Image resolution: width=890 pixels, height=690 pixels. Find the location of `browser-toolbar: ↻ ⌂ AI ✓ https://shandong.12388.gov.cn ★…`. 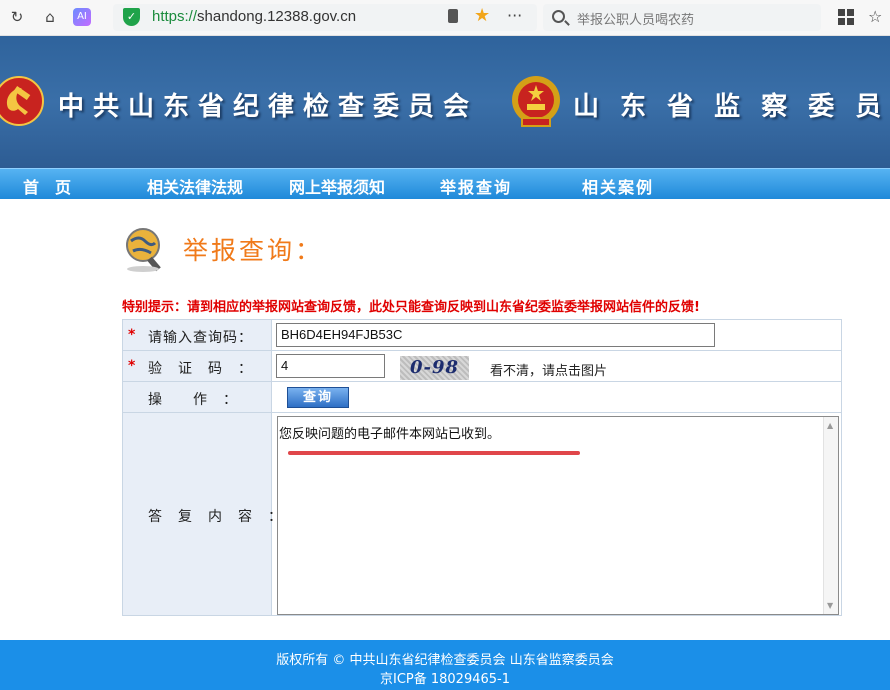

browser-toolbar: ↻ ⌂ AI ✓ https://shandong.12388.gov.cn ★… is located at coordinates (445, 18).